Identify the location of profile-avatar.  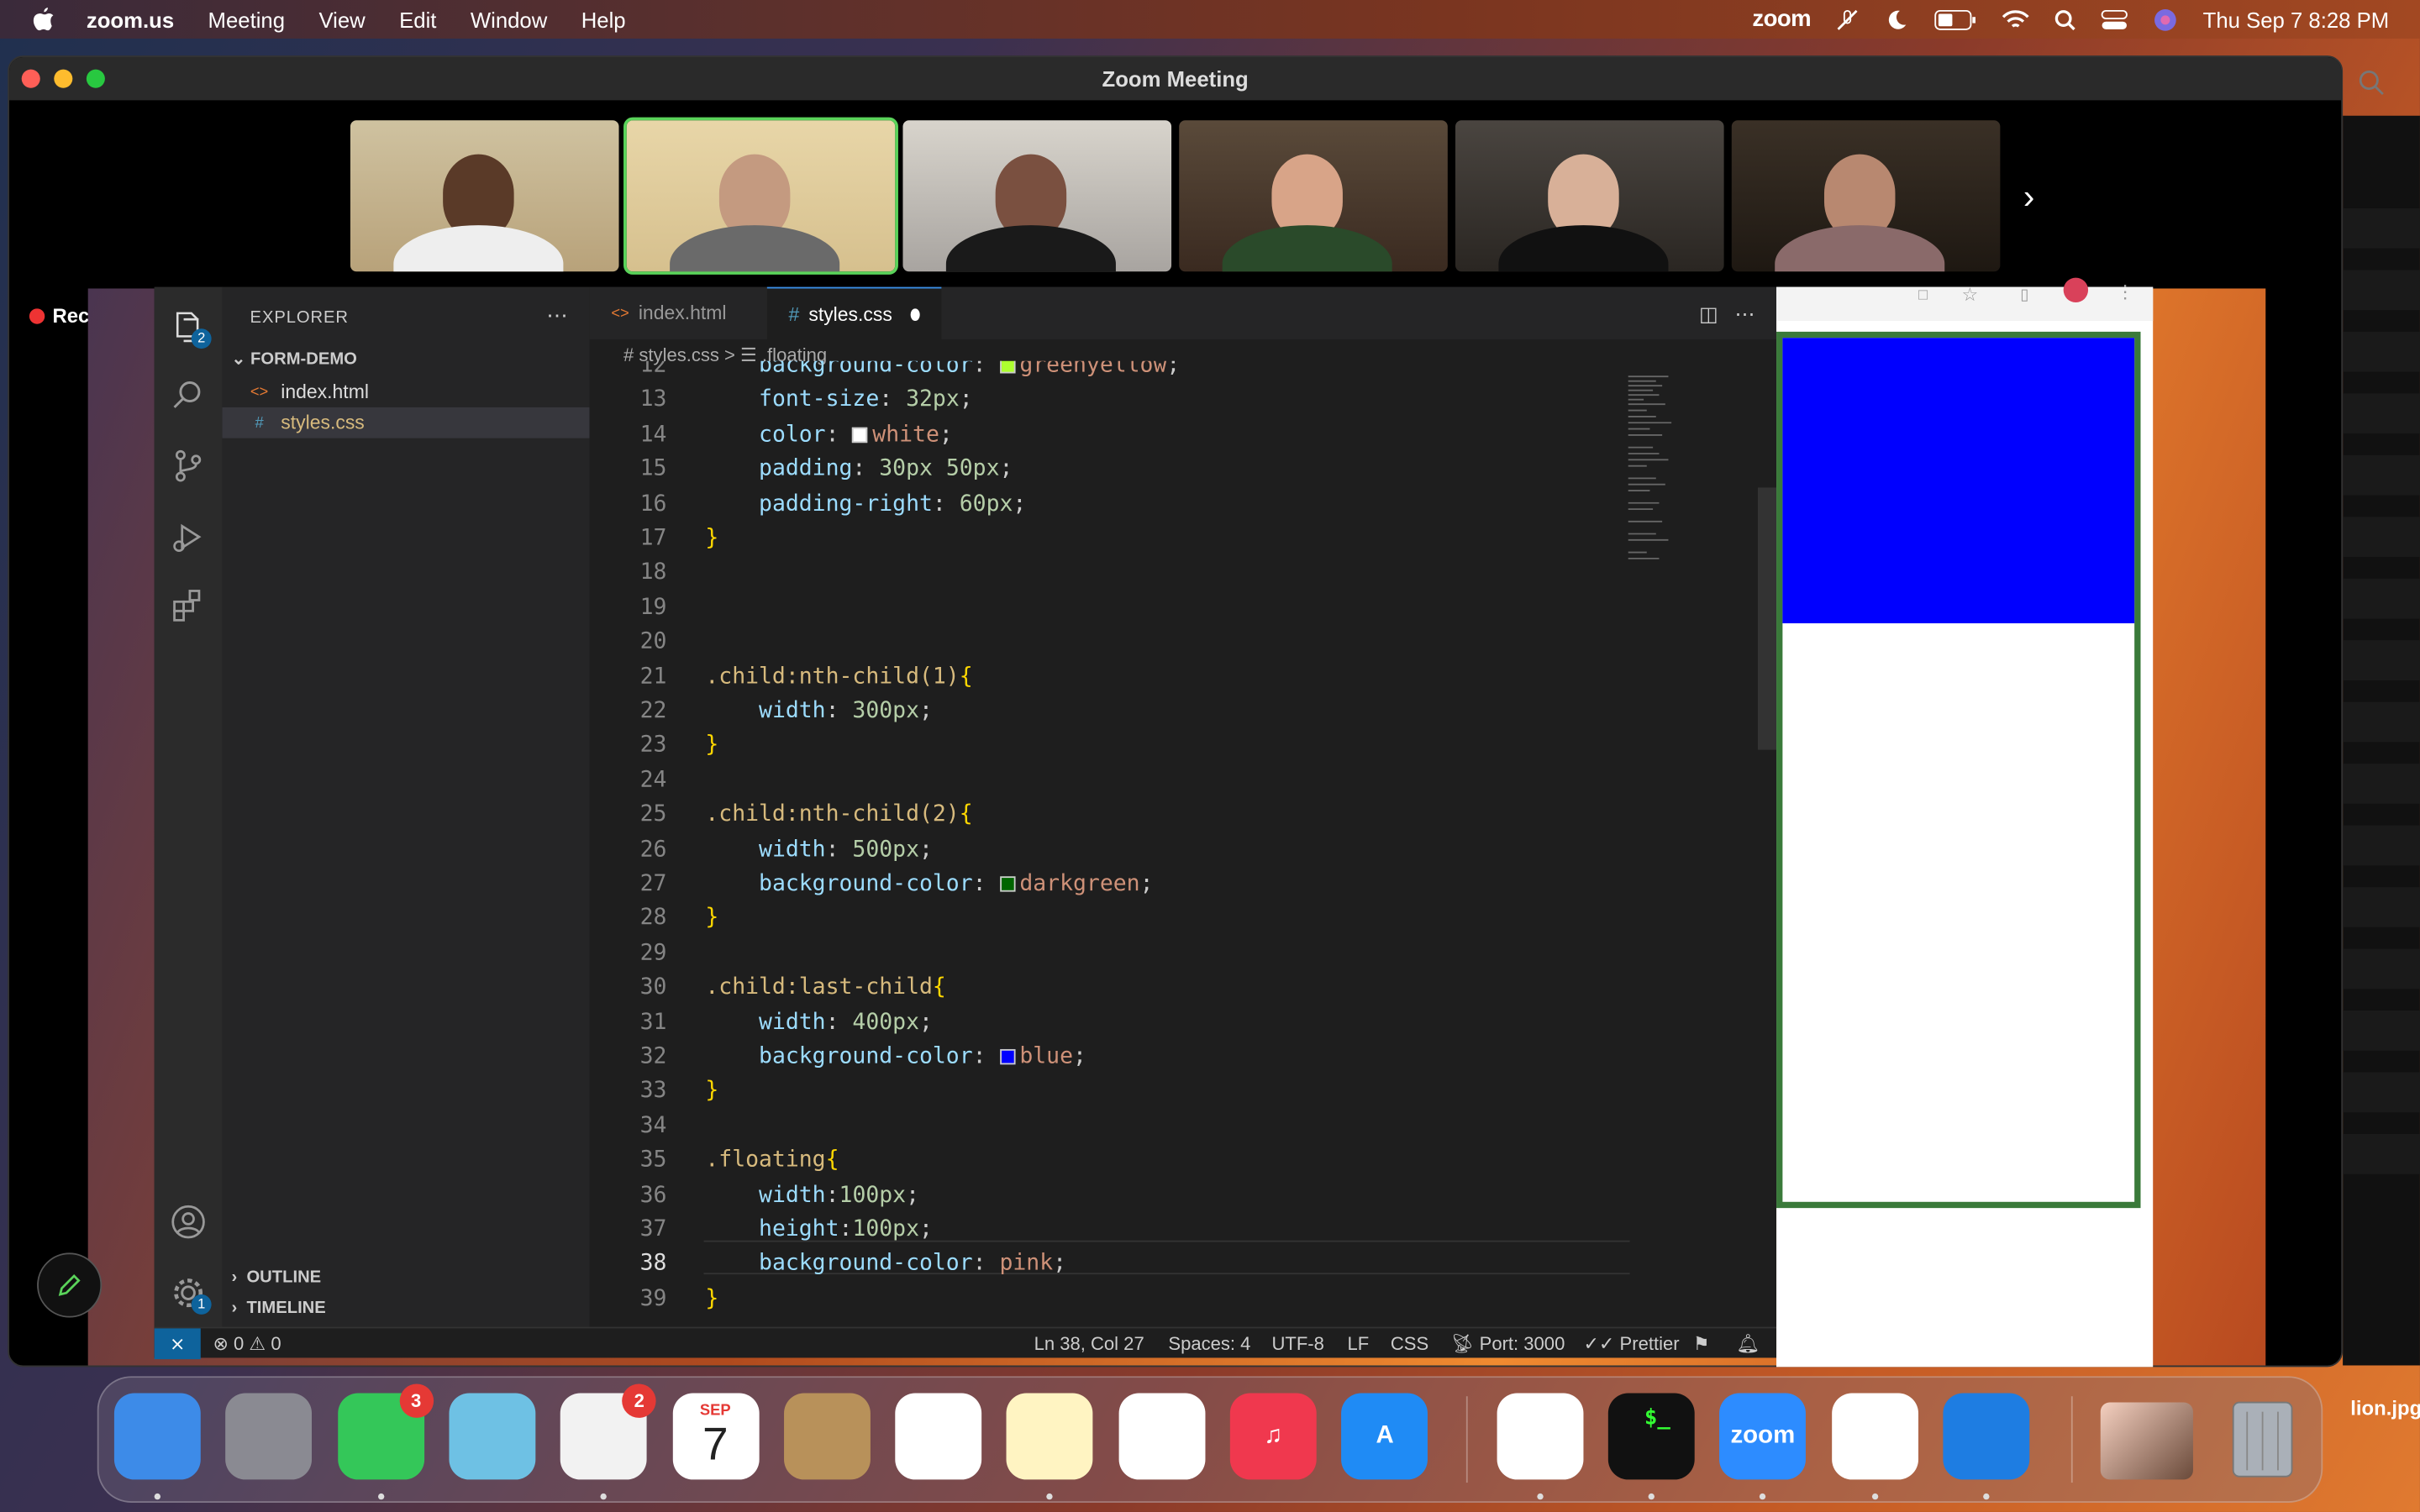
(2076, 289).